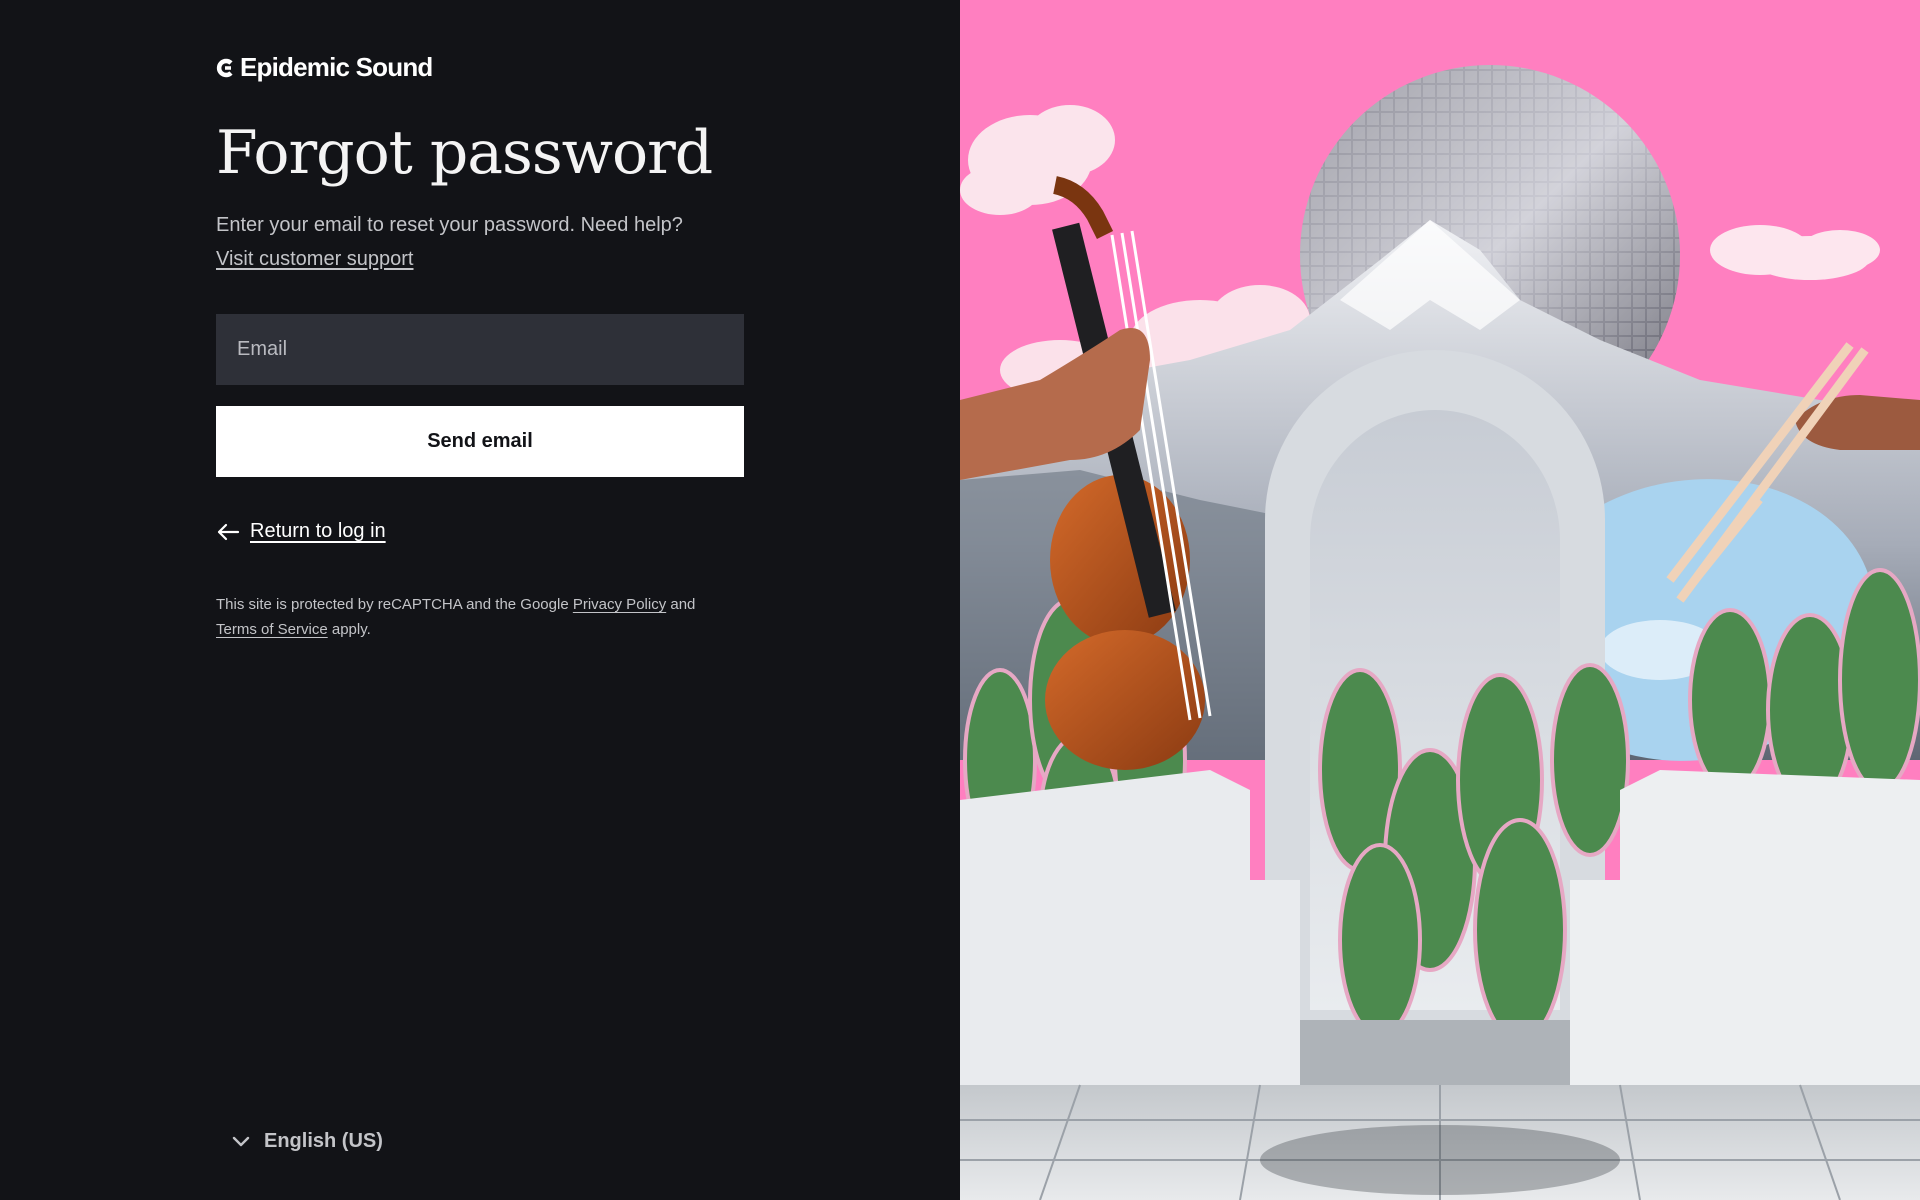  Describe the element at coordinates (619, 604) in the screenshot. I see `privacy-policy-link: Privacy Policy` at that location.